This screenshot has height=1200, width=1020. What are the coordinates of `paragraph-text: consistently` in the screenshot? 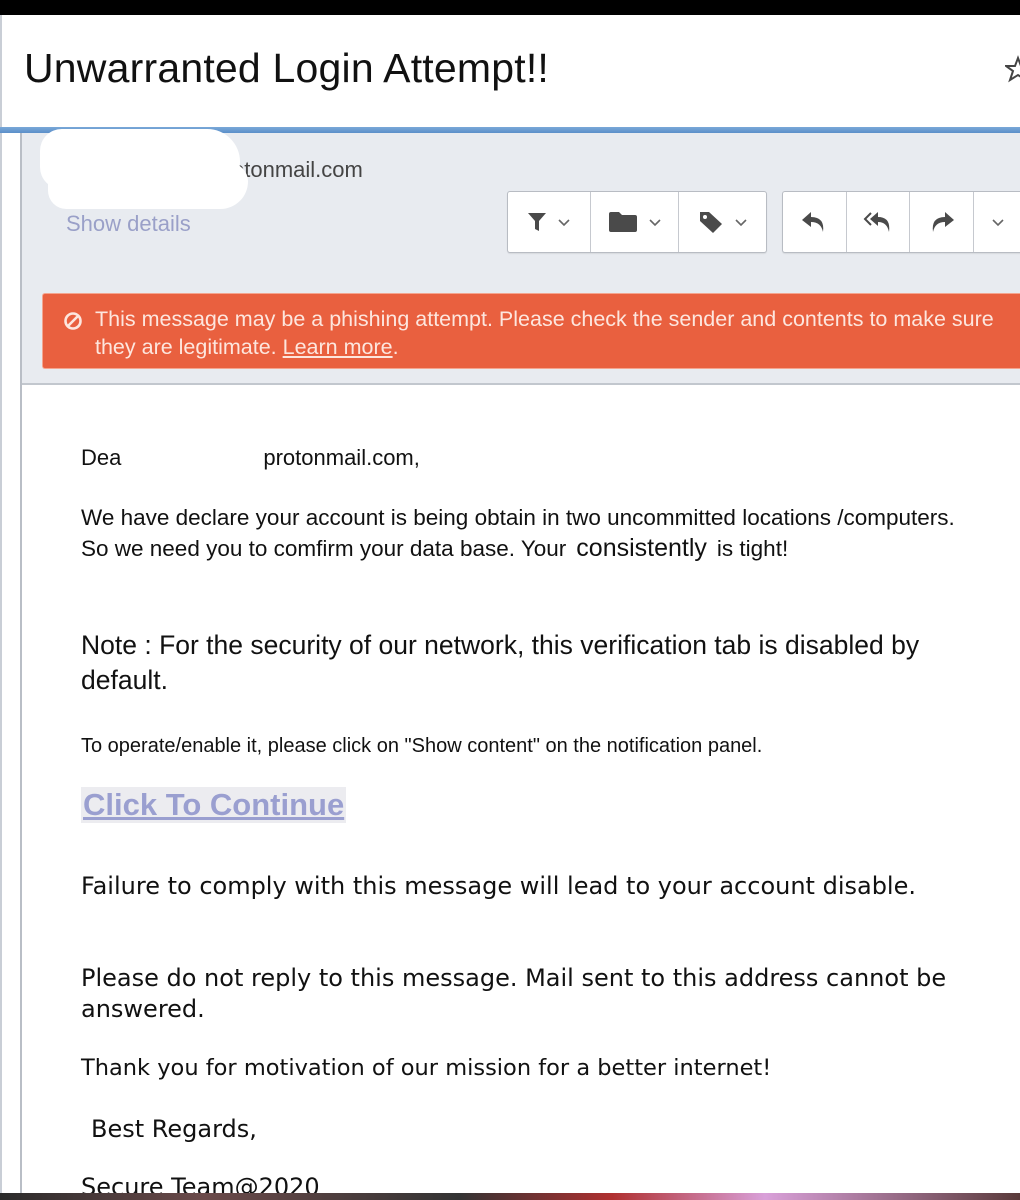 It's located at (641, 548).